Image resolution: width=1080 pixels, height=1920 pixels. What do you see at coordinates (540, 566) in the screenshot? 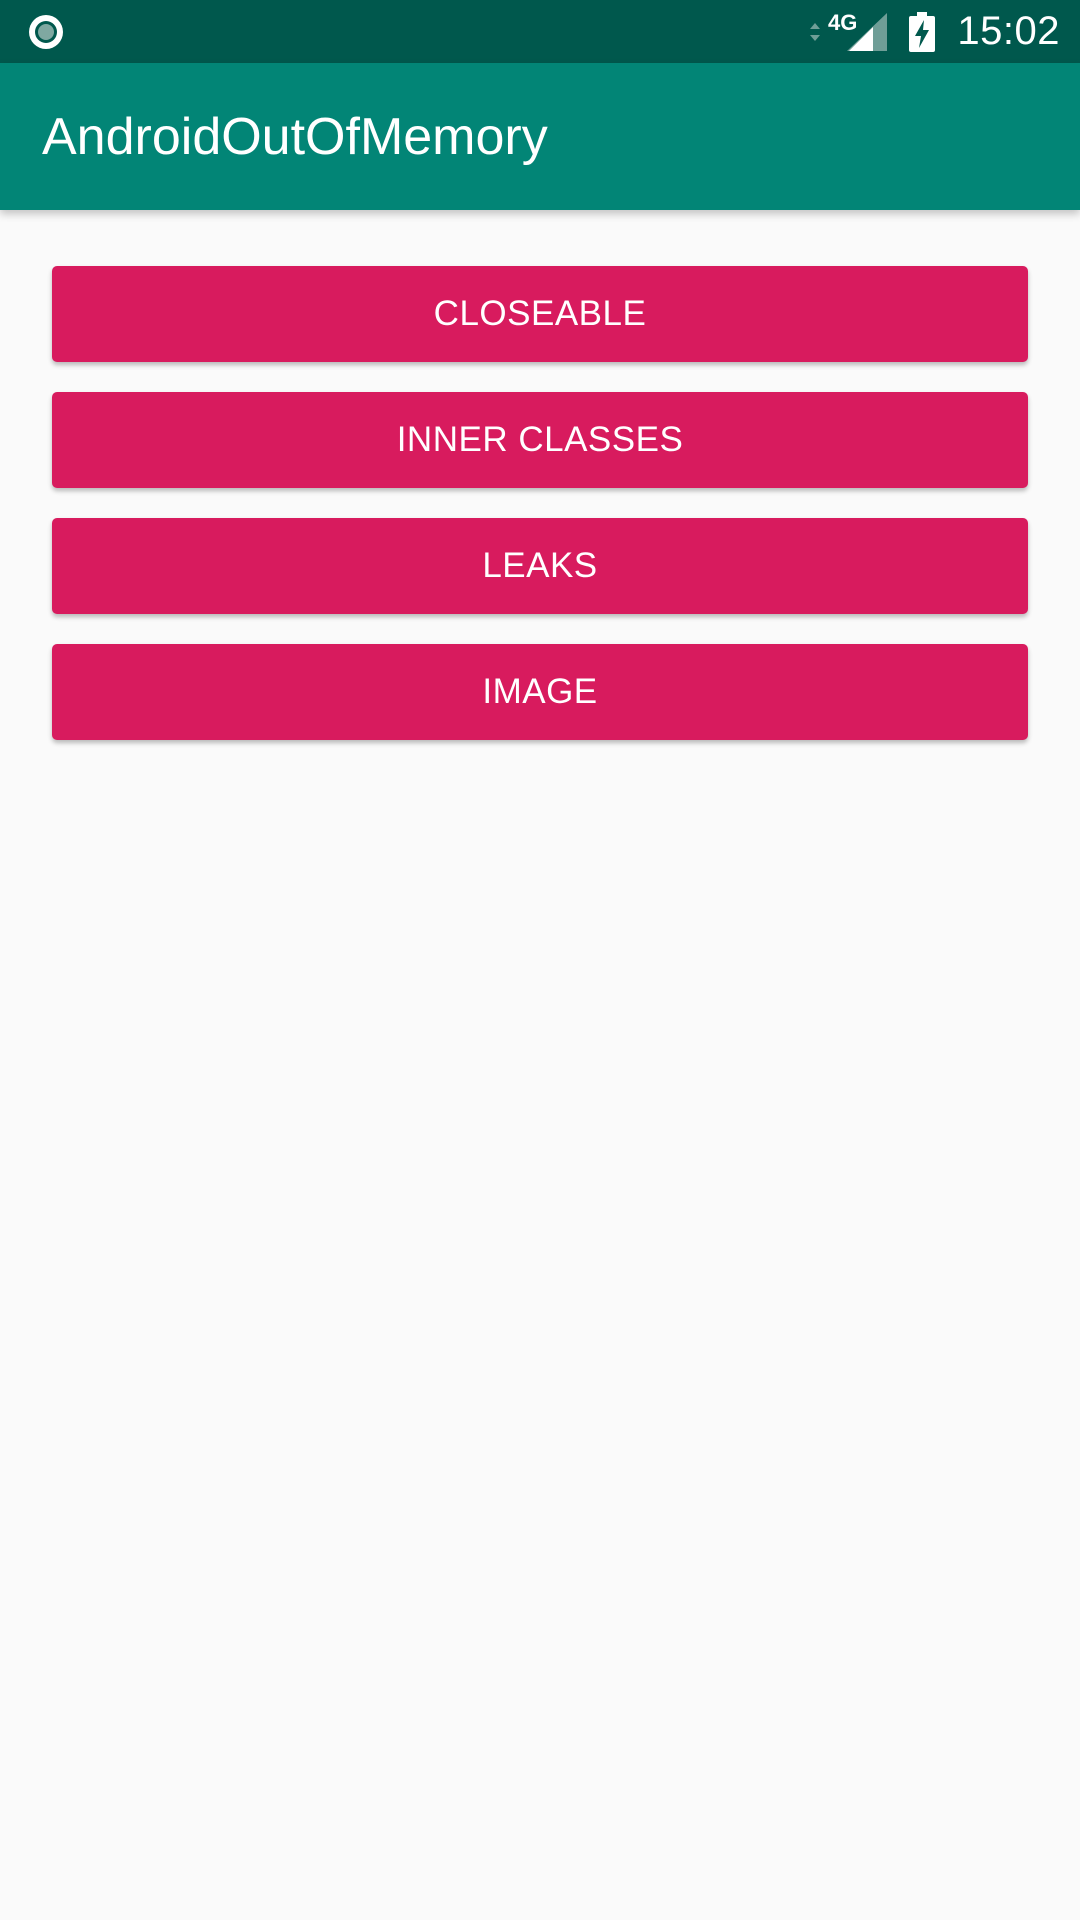
I see `leaks-button: LEAKS` at bounding box center [540, 566].